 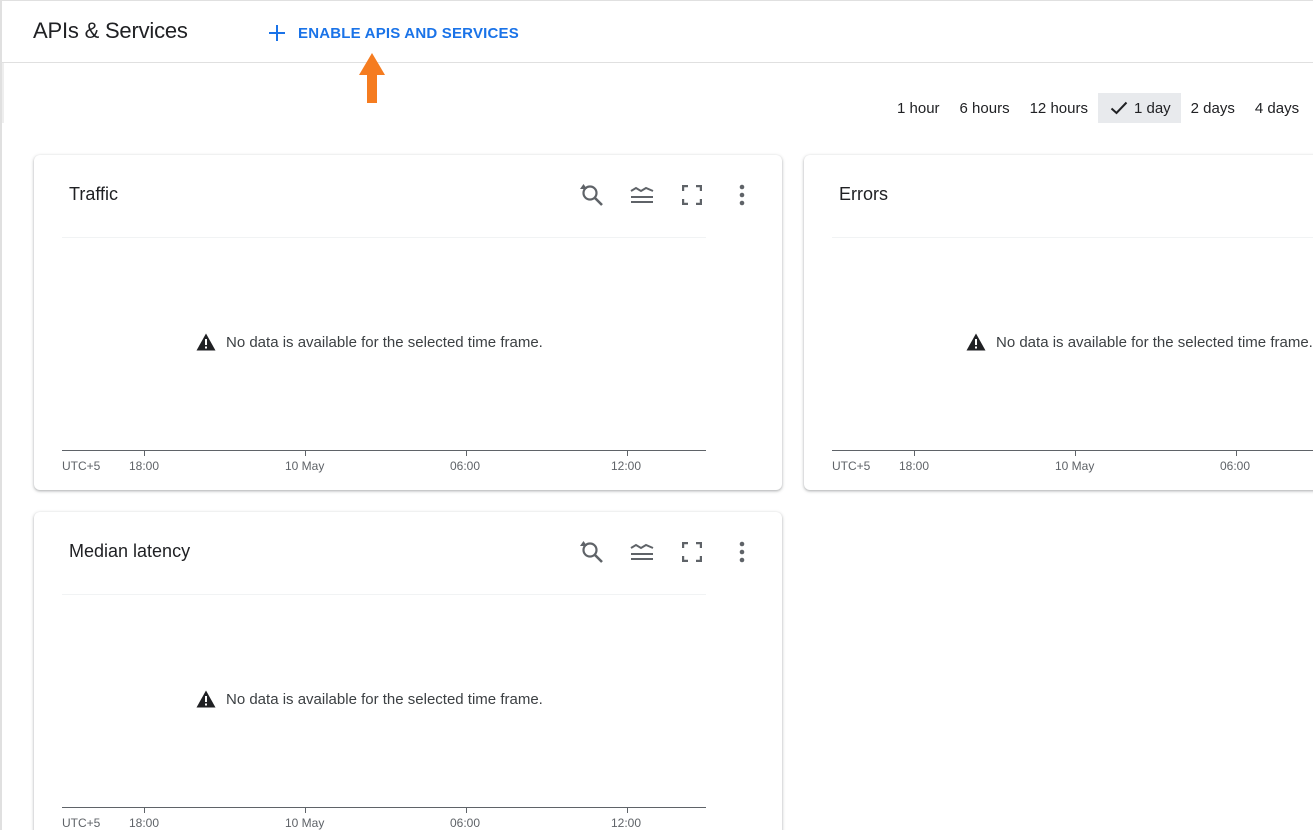 What do you see at coordinates (372, 78) in the screenshot?
I see `arrow-up-icon` at bounding box center [372, 78].